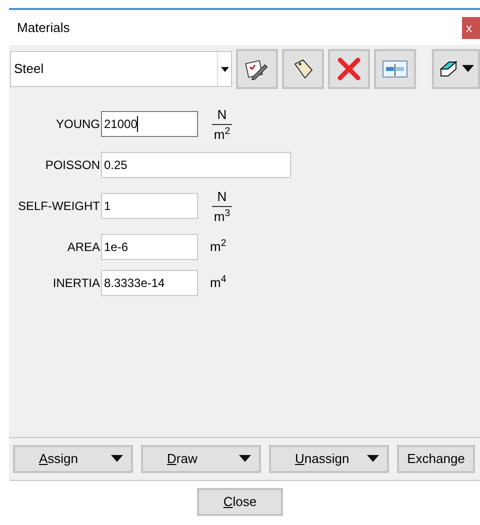 The height and width of the screenshot is (525, 480). I want to click on unit-denominator: m$^{3}$, so click(222, 216).